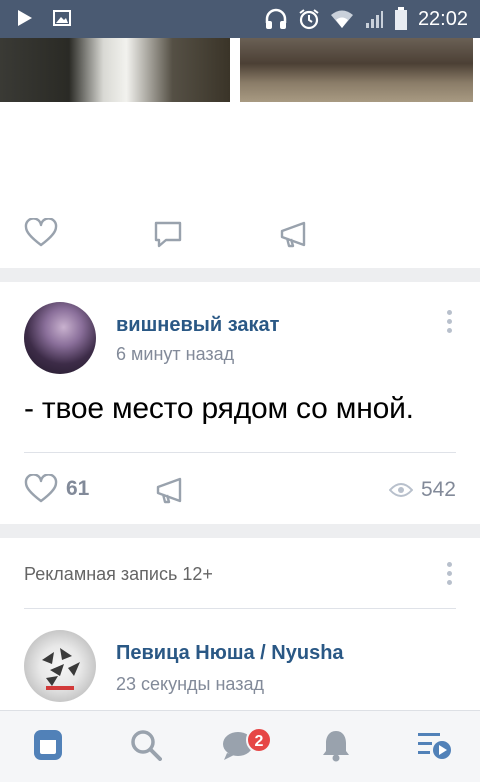 The image size is (480, 782). Describe the element at coordinates (219, 408) in the screenshot. I see `post-text: - твое место рядом со мной.` at that location.